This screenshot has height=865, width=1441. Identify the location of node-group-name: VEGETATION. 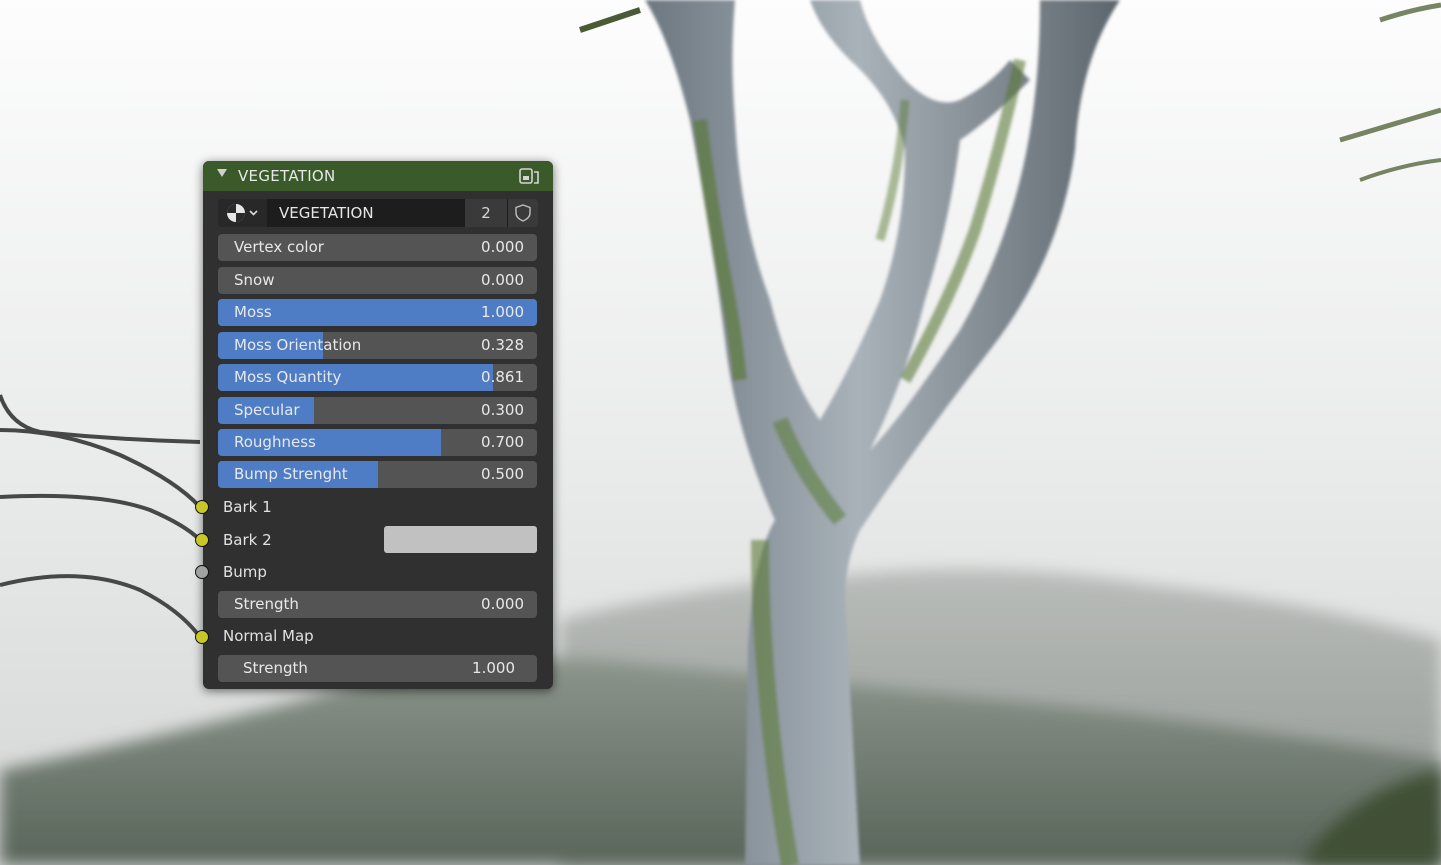
(326, 213).